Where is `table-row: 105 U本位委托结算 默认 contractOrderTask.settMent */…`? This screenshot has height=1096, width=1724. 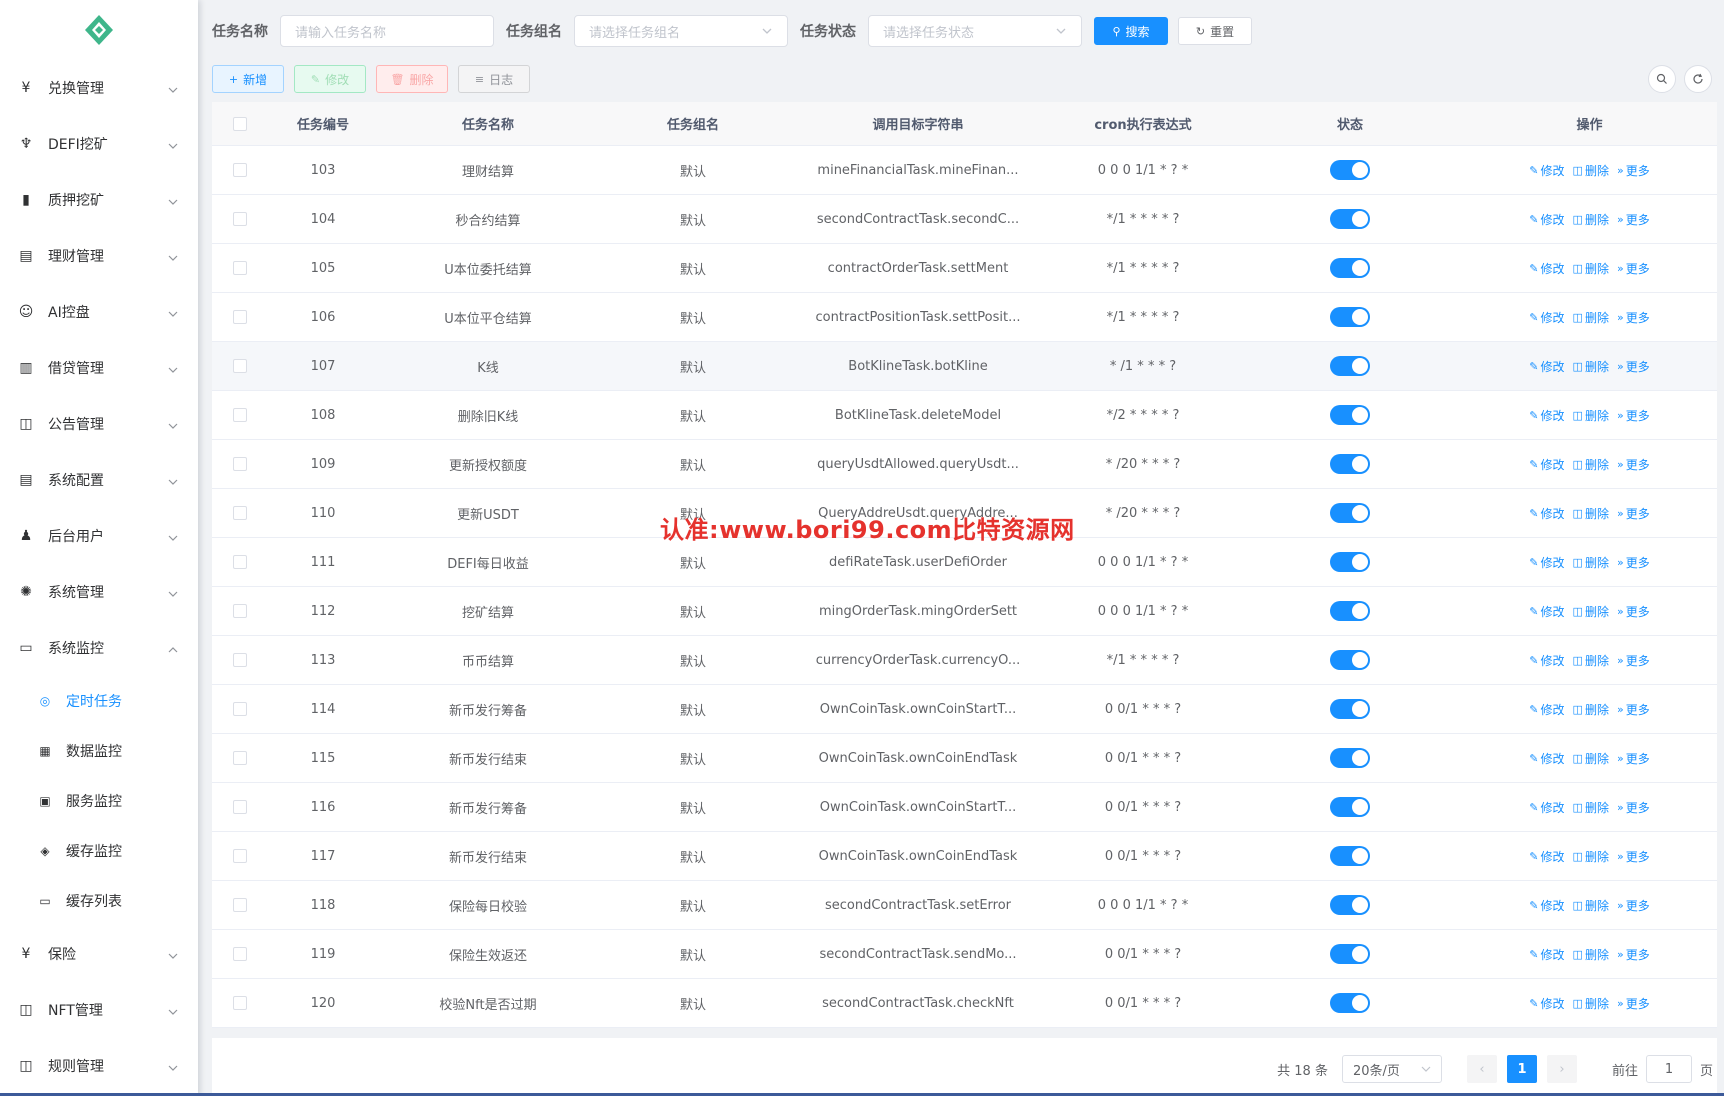 table-row: 105 U本位委托结算 默认 contractOrderTask.settMent */… is located at coordinates (964, 268).